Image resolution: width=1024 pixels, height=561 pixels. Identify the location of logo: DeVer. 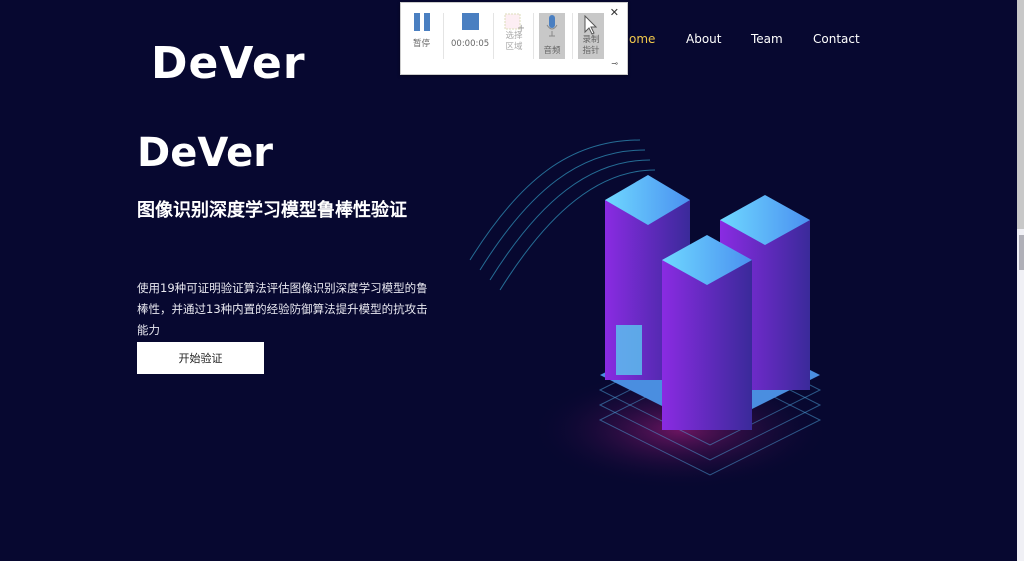
(228, 63).